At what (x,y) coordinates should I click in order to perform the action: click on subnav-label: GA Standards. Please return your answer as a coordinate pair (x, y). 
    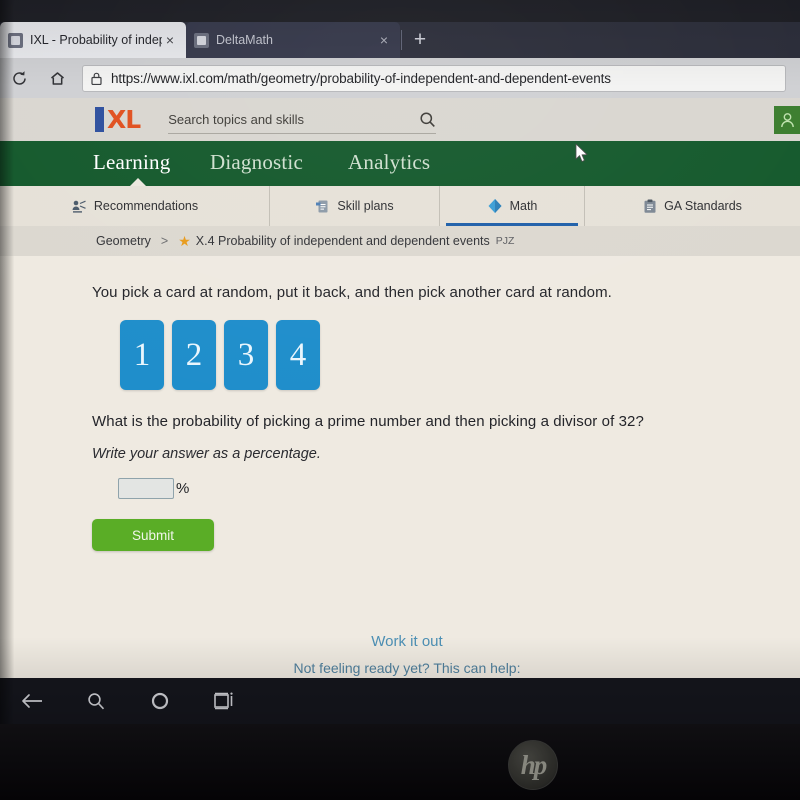
    Looking at the image, I should click on (703, 206).